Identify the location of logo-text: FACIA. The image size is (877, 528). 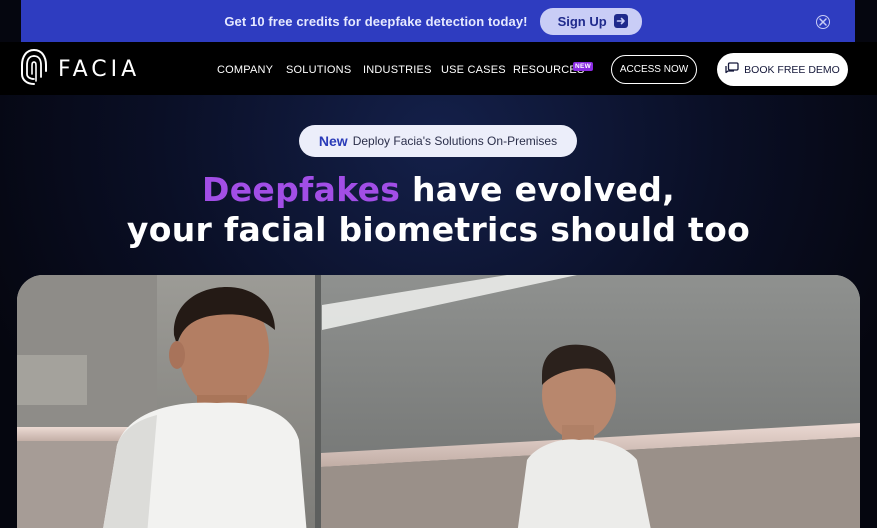
(99, 69).